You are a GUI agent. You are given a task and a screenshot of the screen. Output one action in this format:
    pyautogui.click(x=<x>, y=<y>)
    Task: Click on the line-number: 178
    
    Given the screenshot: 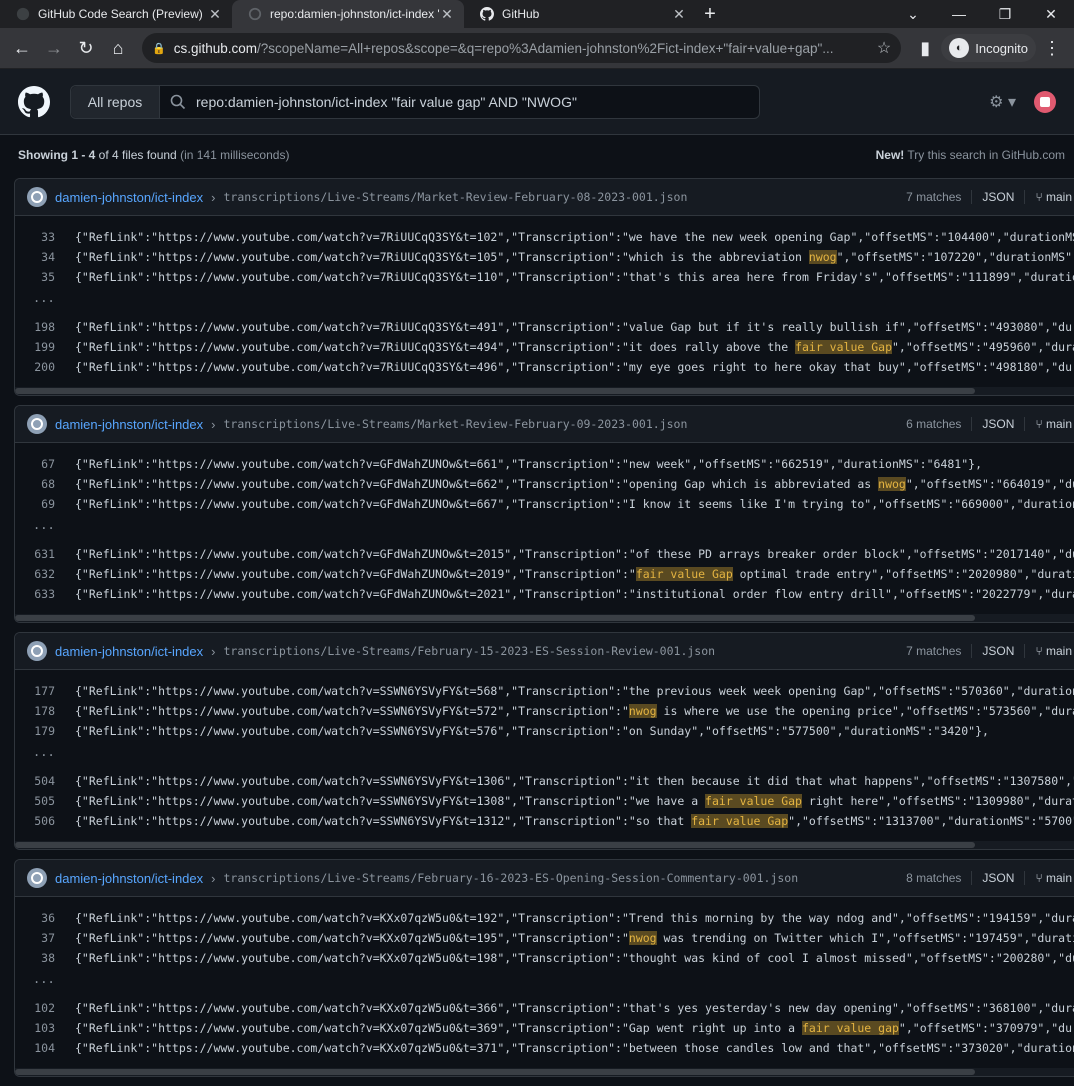 What is the action you would take?
    pyautogui.click(x=45, y=711)
    